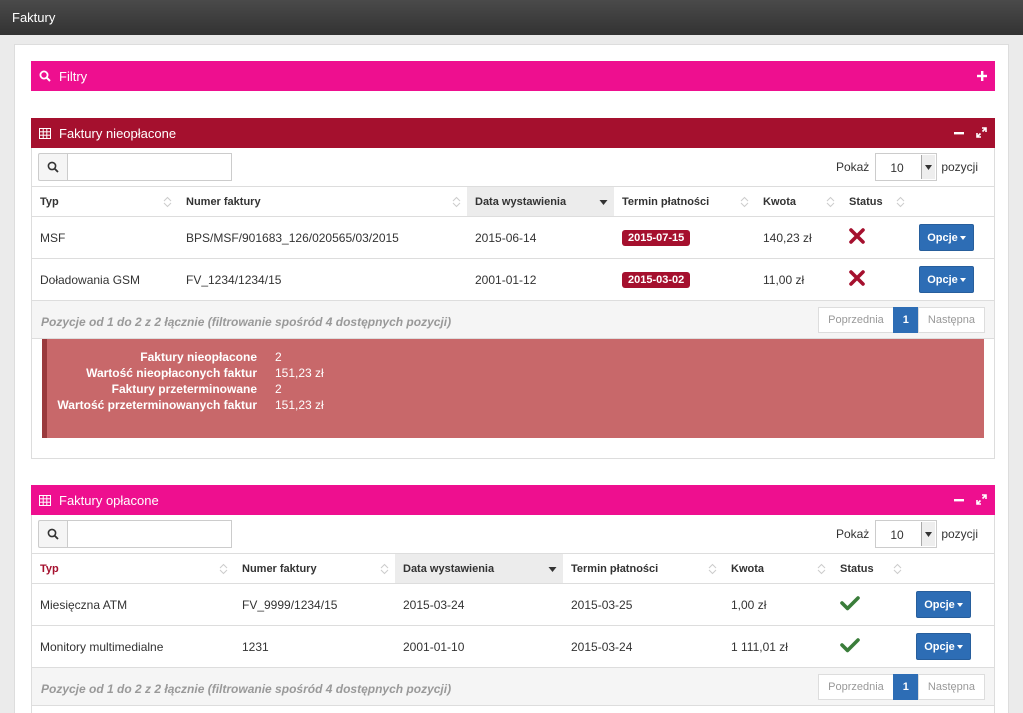  I want to click on sort-desc-icon, so click(552, 570).